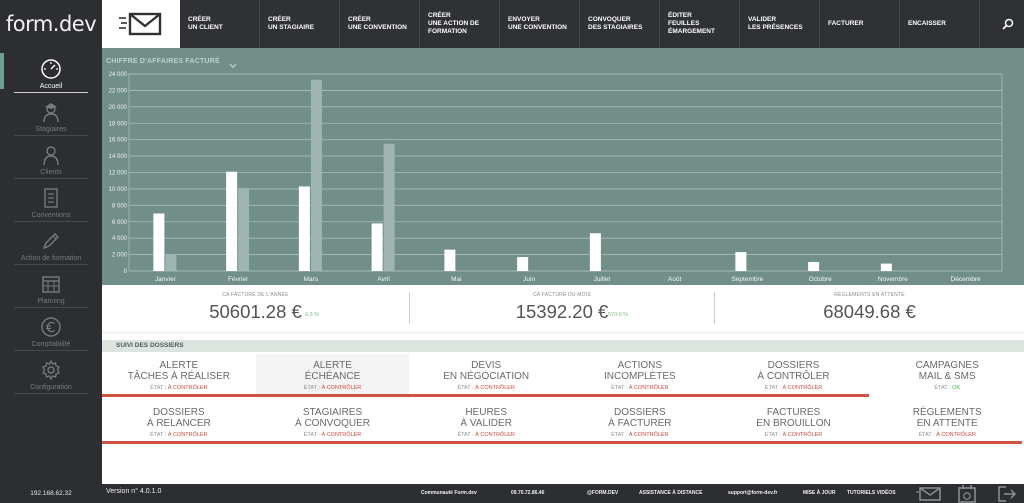 This screenshot has width=1024, height=503. Describe the element at coordinates (220, 24) in the screenshot. I see `top-action-button: CRÉER UN CLIENT` at that location.